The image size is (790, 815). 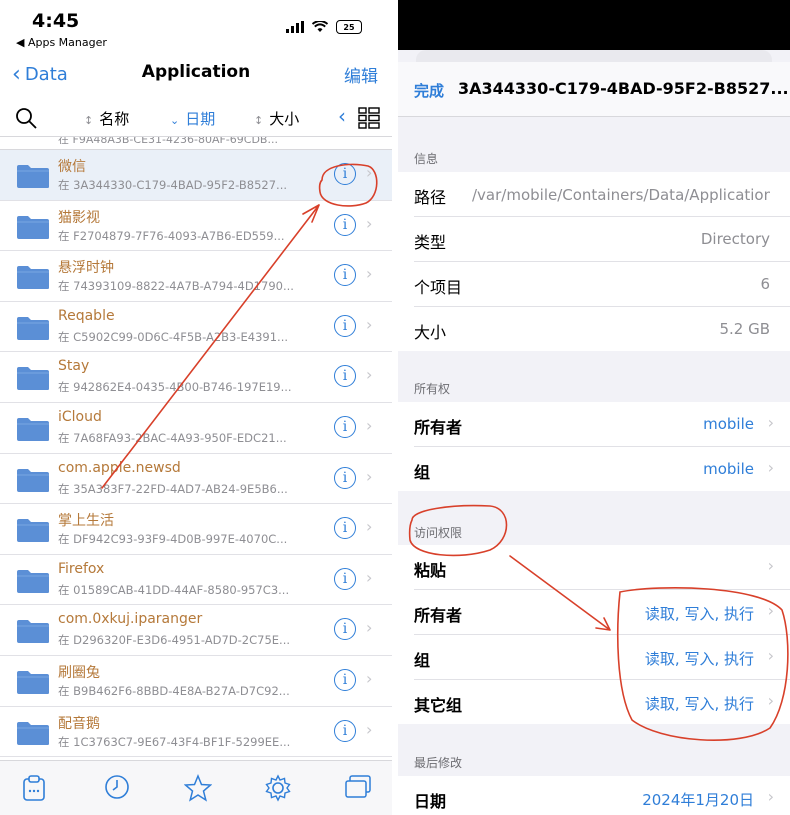 What do you see at coordinates (602, 657) in the screenshot?
I see `group-permission-row: 组 读取, 写入, 执行 ›` at bounding box center [602, 657].